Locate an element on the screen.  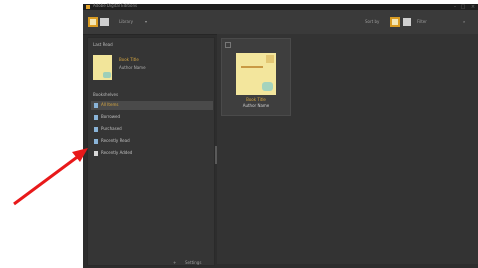
arrow-shaft is located at coordinates (47, 179).